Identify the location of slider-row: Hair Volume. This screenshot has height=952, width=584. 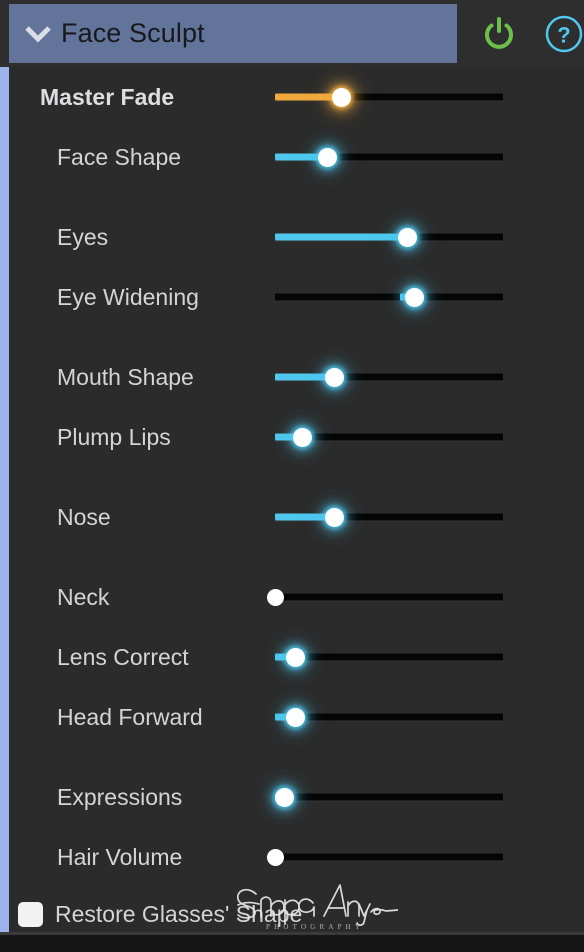
(296, 857).